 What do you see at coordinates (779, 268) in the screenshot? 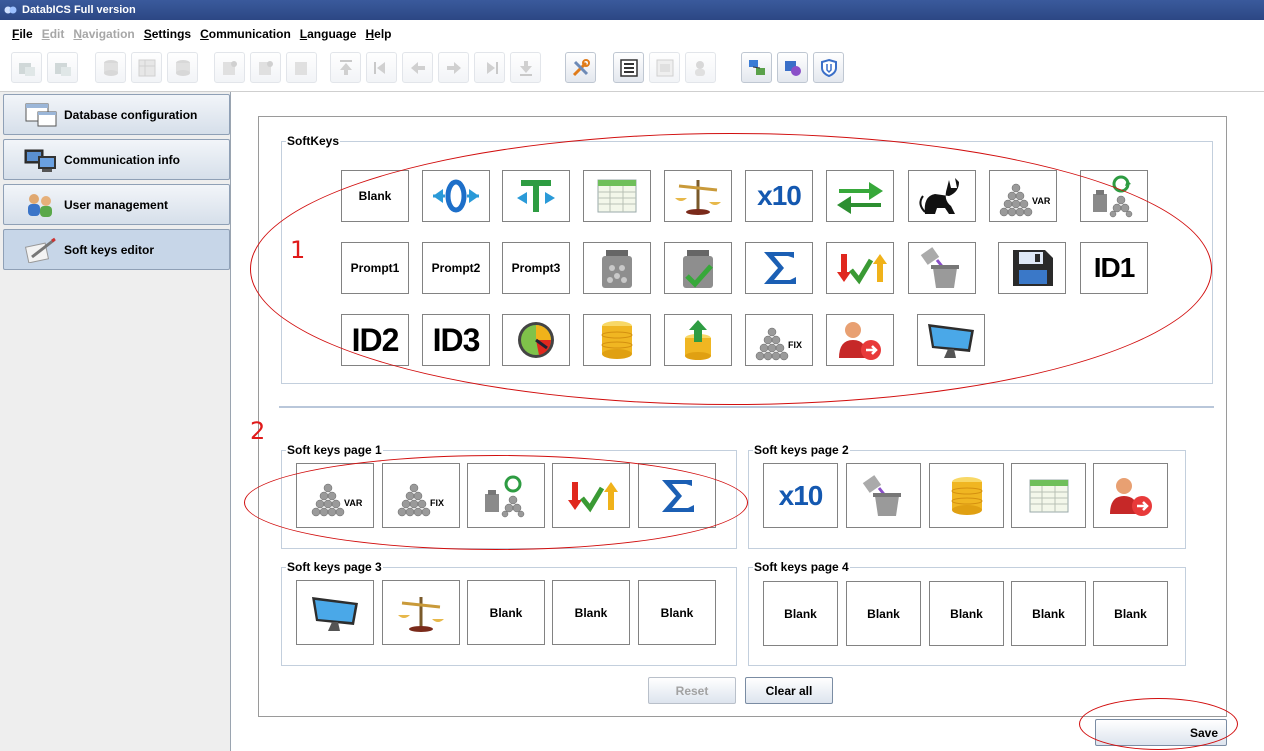
I see `softkey-sum` at bounding box center [779, 268].